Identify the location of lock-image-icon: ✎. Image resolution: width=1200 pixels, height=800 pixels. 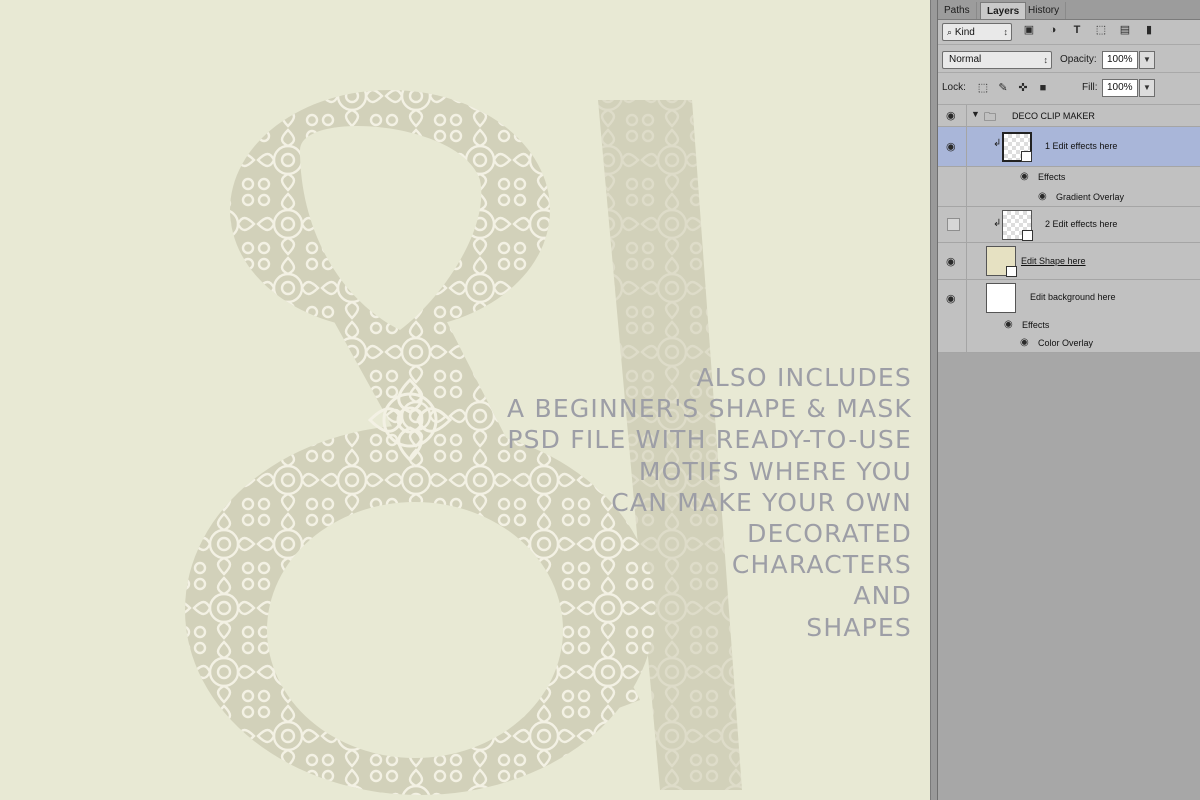
(1003, 88).